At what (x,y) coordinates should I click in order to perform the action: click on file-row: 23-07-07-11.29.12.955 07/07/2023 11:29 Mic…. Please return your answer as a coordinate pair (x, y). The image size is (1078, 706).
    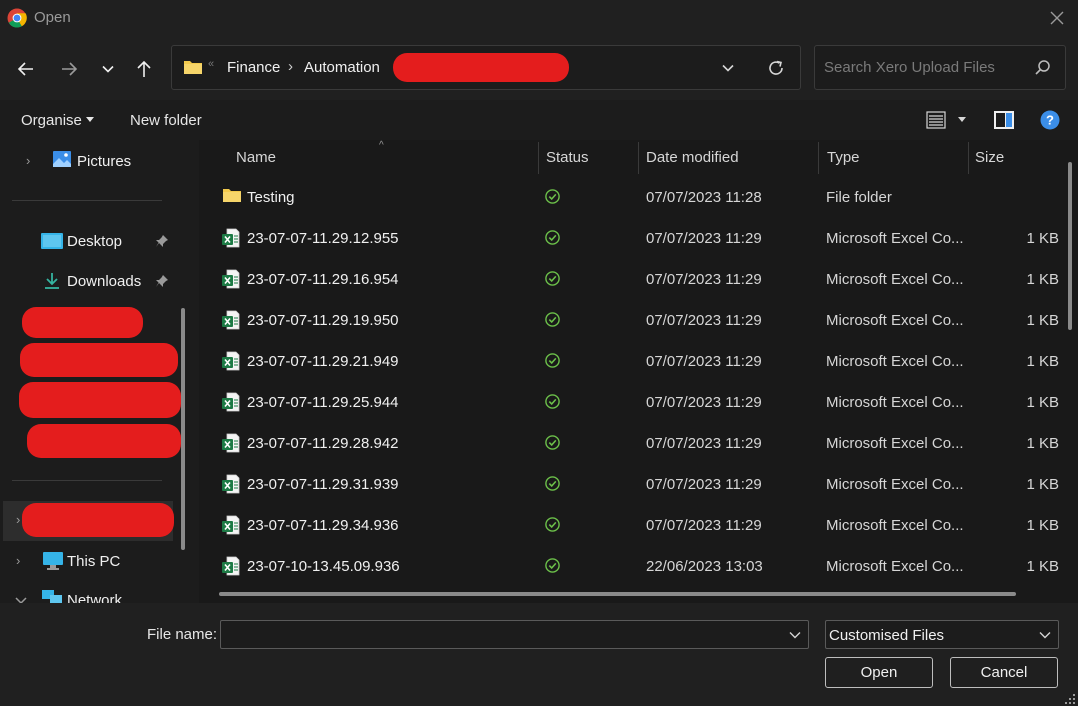
    Looking at the image, I should click on (629, 238).